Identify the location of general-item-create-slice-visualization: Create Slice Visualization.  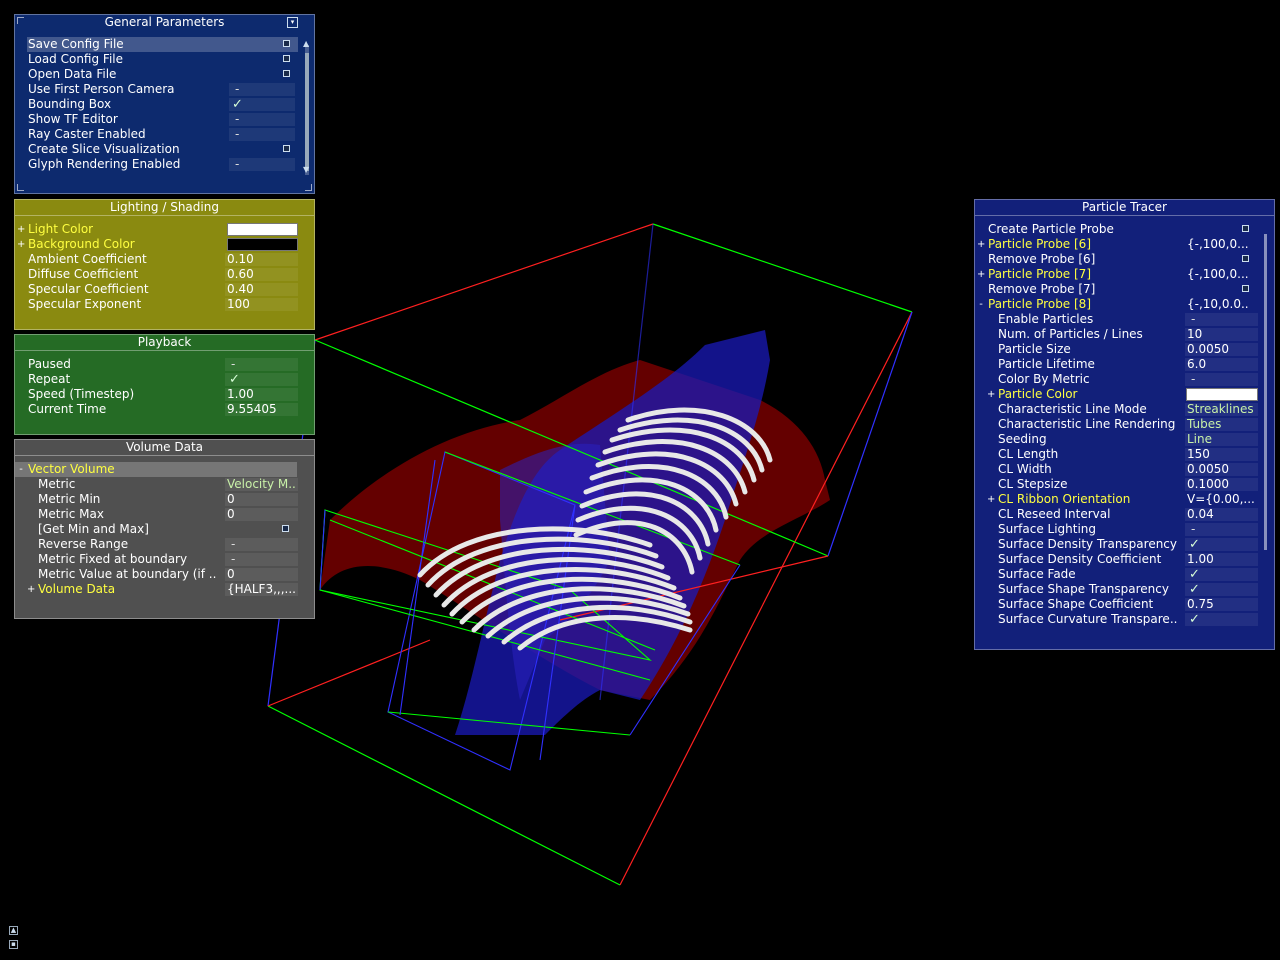
(164, 149).